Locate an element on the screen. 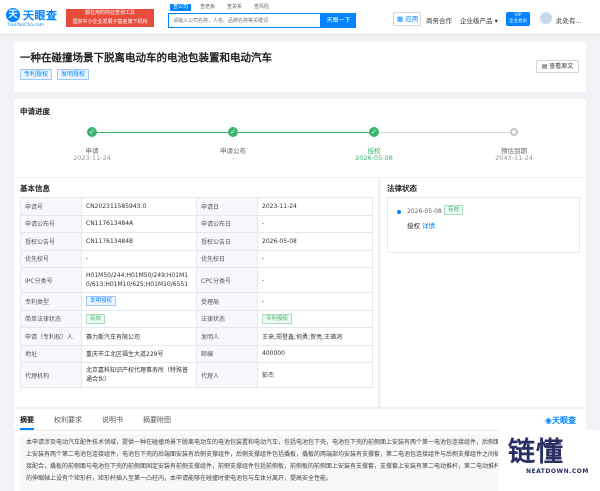 Image resolution: width=600 pixels, height=491 pixels. legal-status-section-title: 法律状态 is located at coordinates (402, 188).